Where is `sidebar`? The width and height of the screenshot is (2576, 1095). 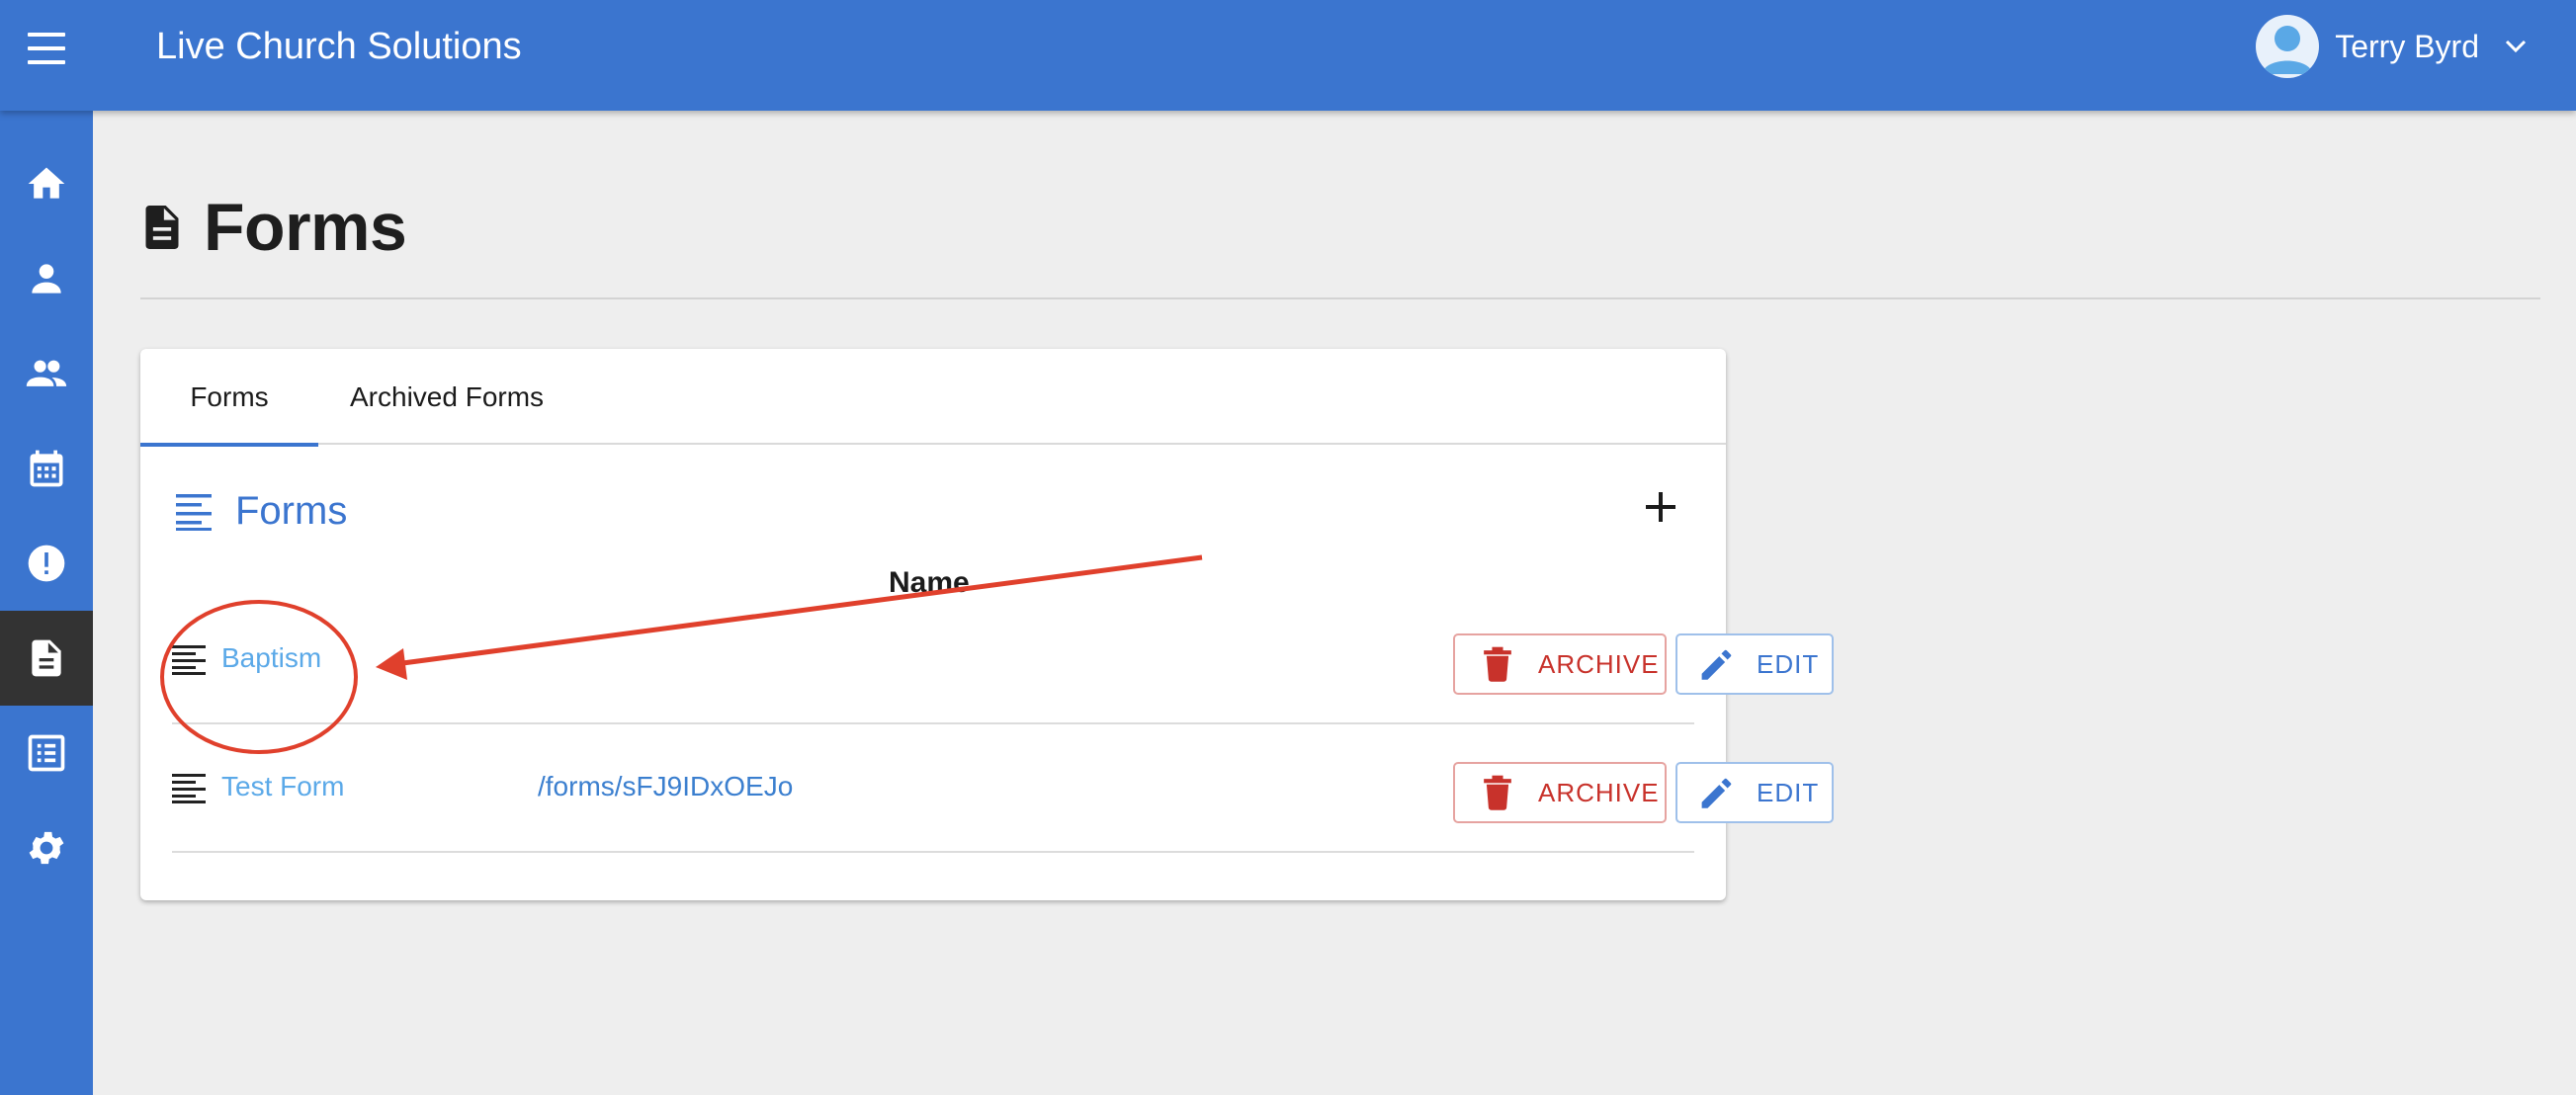 sidebar is located at coordinates (46, 603).